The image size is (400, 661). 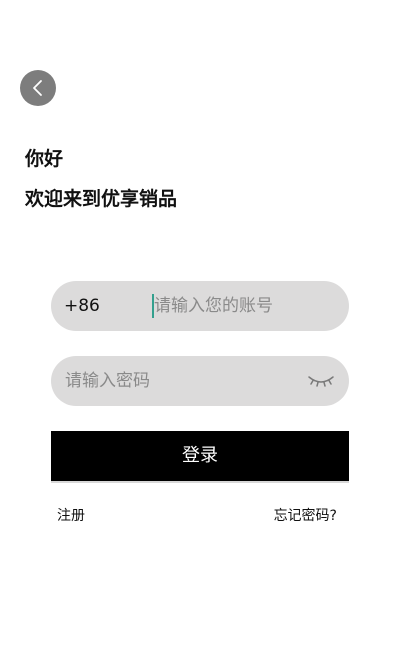 I want to click on password-input, so click(x=185, y=381).